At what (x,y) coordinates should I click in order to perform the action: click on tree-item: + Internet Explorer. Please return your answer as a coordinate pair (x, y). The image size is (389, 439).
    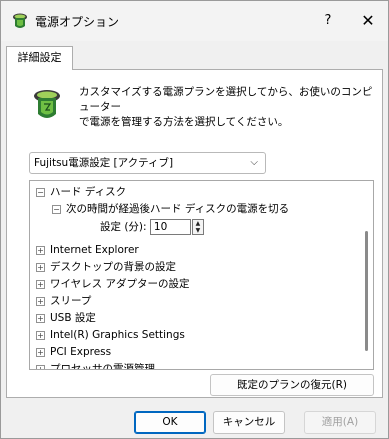
    Looking at the image, I should click on (87, 250).